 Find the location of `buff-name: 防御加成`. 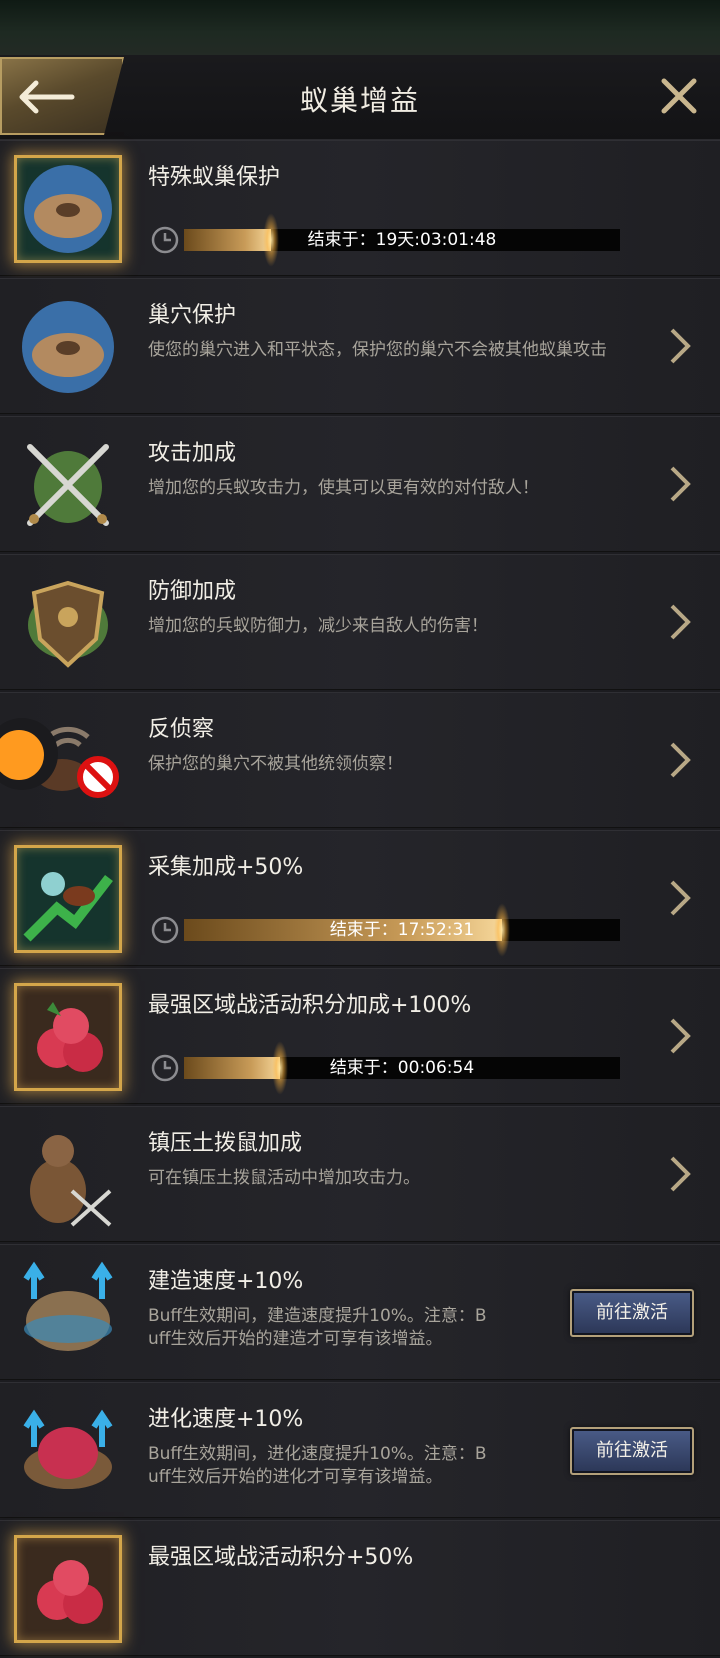

buff-name: 防御加成 is located at coordinates (192, 591).